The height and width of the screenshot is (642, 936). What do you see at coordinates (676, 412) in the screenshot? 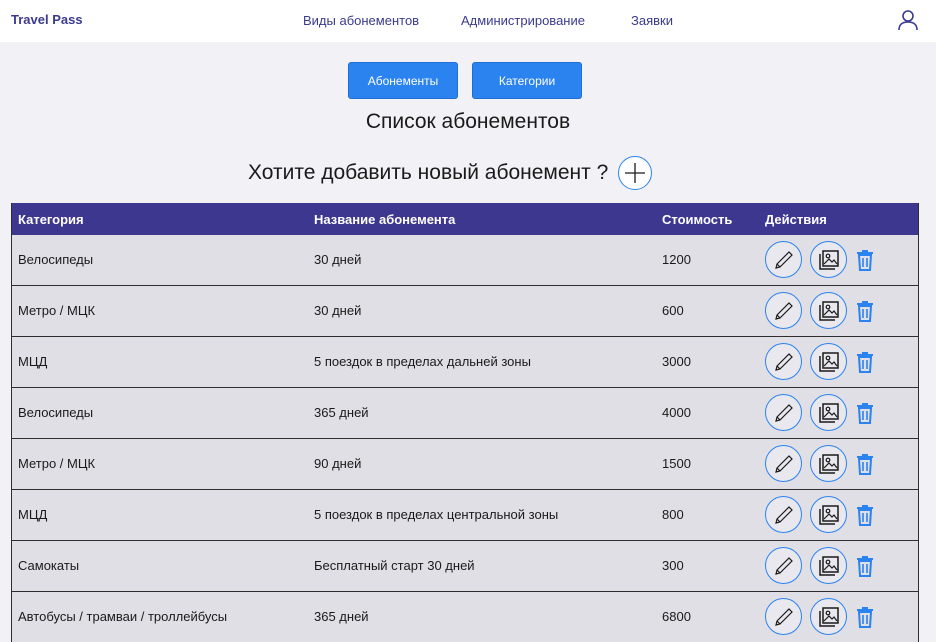
I see `cell-price: 4000` at bounding box center [676, 412].